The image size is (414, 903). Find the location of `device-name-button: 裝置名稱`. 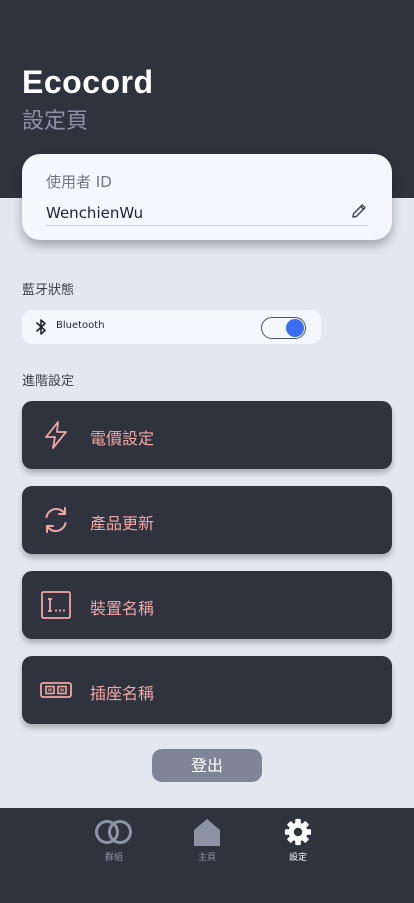

device-name-button: 裝置名稱 is located at coordinates (207, 605).